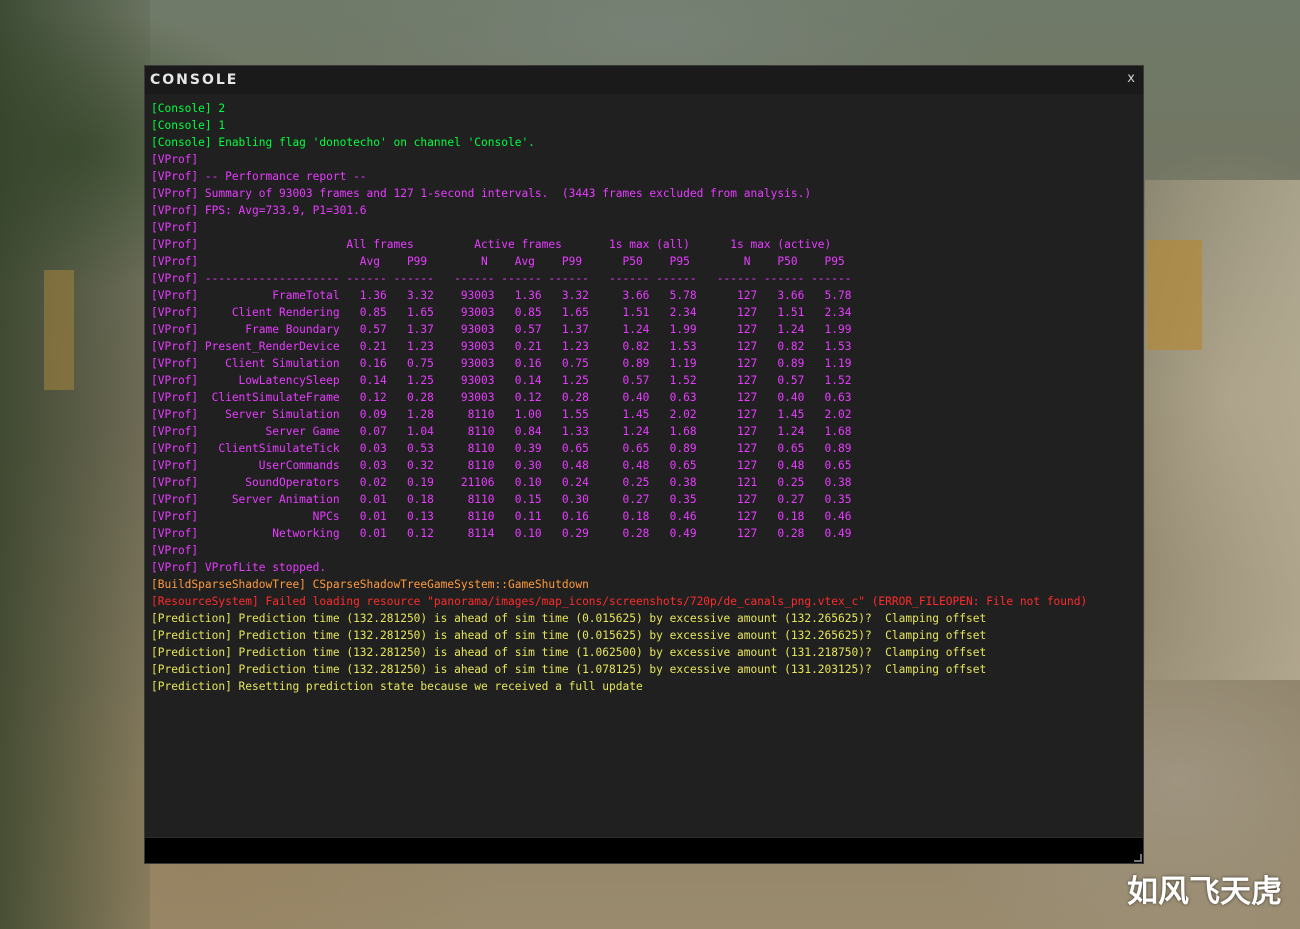 This screenshot has height=929, width=1300. What do you see at coordinates (644, 850) in the screenshot?
I see `console-command-input` at bounding box center [644, 850].